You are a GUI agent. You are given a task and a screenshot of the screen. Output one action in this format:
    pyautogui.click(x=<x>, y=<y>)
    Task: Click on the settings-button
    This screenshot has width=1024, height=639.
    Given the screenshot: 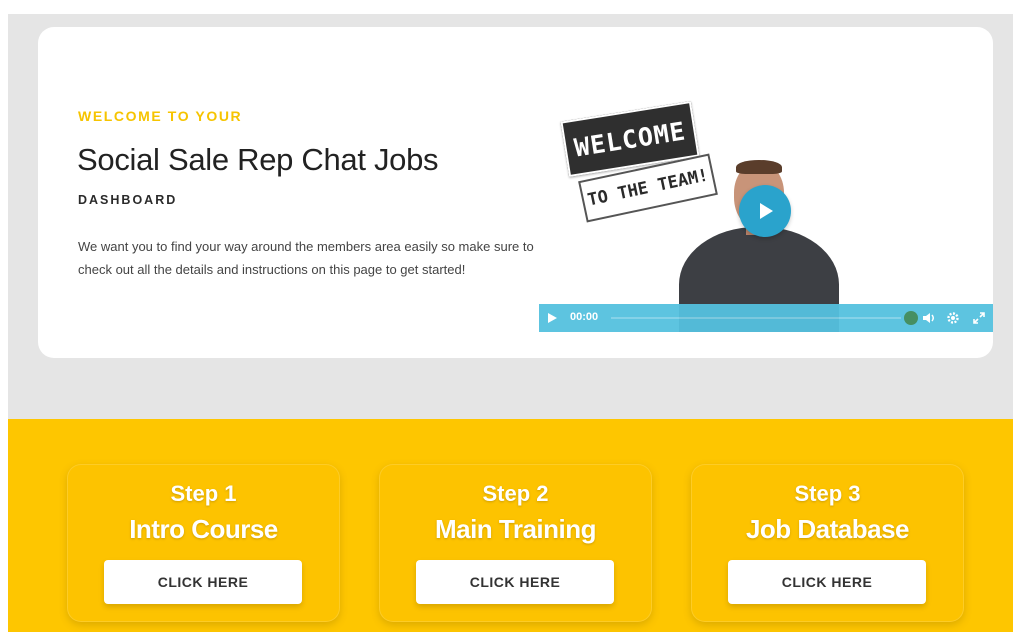 What is the action you would take?
    pyautogui.click(x=953, y=318)
    